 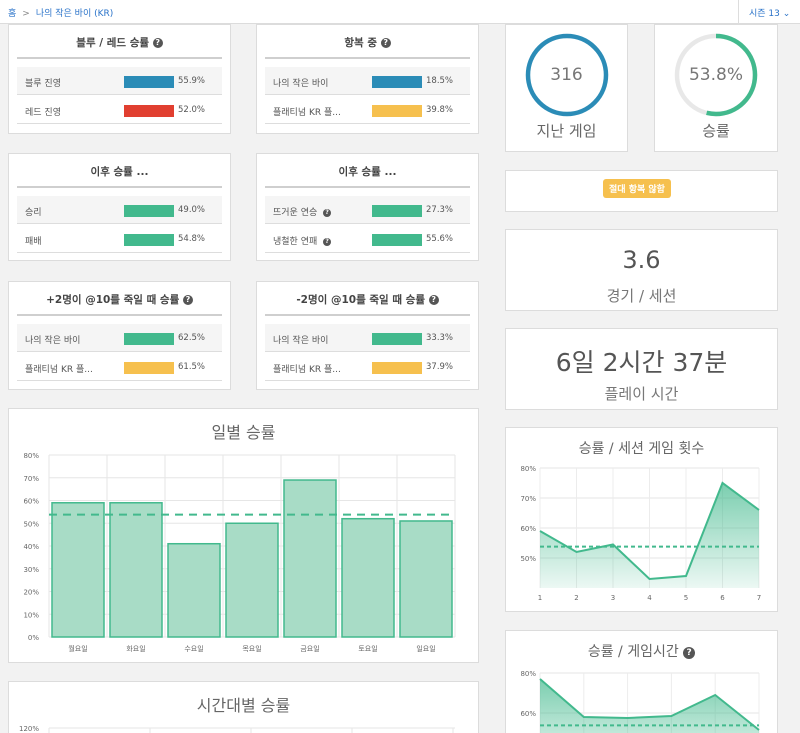 What do you see at coordinates (641, 296) in the screenshot?
I see `games-per-session-caption: 경기 / 세션` at bounding box center [641, 296].